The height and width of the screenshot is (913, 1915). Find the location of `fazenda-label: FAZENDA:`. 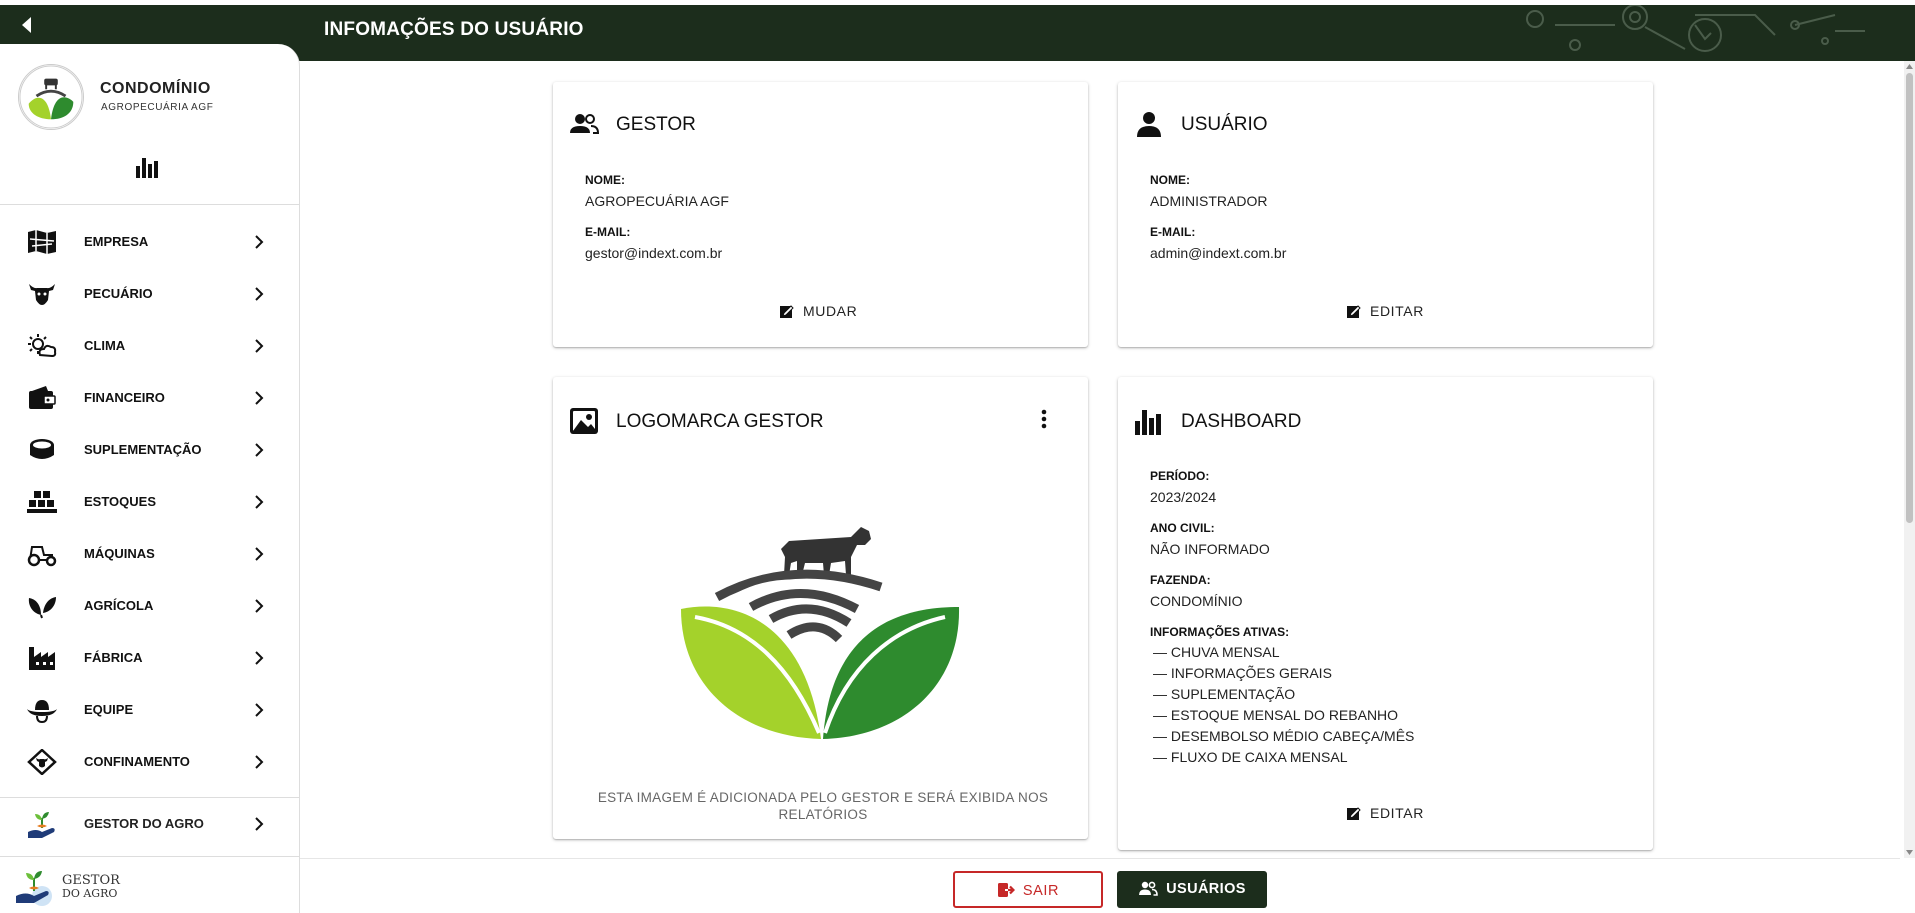

fazenda-label: FAZENDA: is located at coordinates (1180, 580).